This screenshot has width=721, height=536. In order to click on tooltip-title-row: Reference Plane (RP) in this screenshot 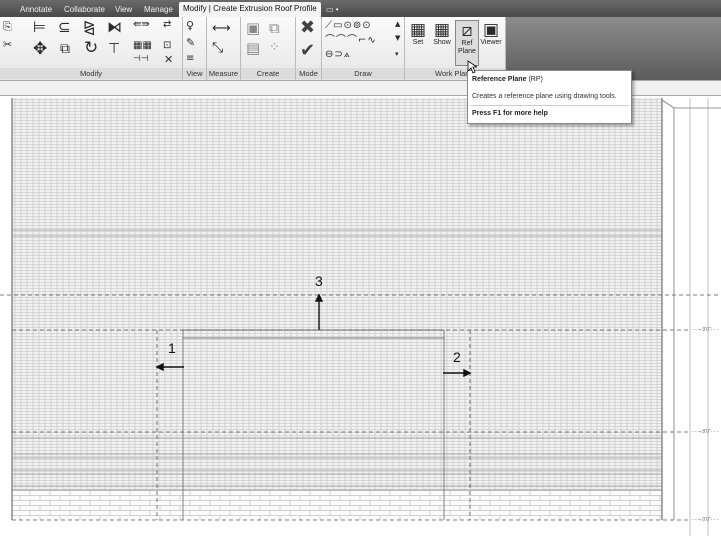, I will do `click(507, 79)`.